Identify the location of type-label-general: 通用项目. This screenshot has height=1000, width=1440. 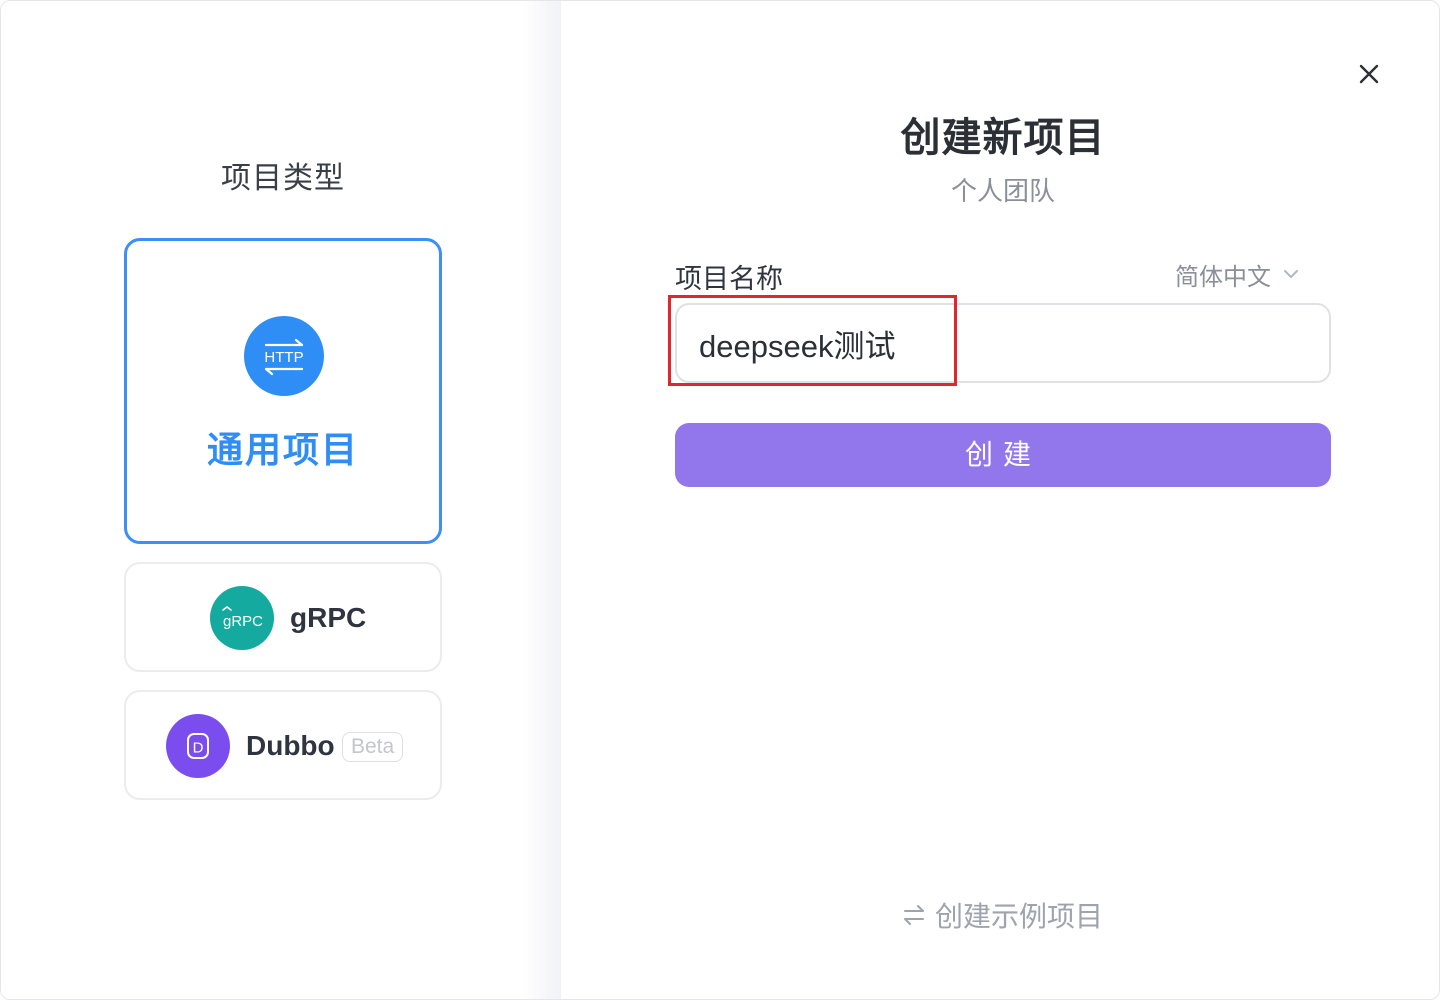
(282, 449).